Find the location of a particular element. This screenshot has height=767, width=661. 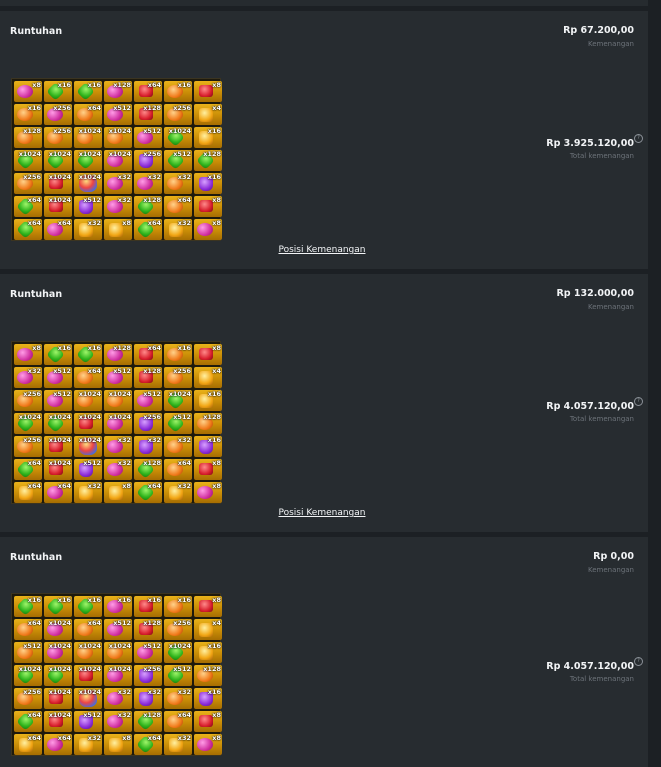

pink-candy-icon is located at coordinates (25, 354).